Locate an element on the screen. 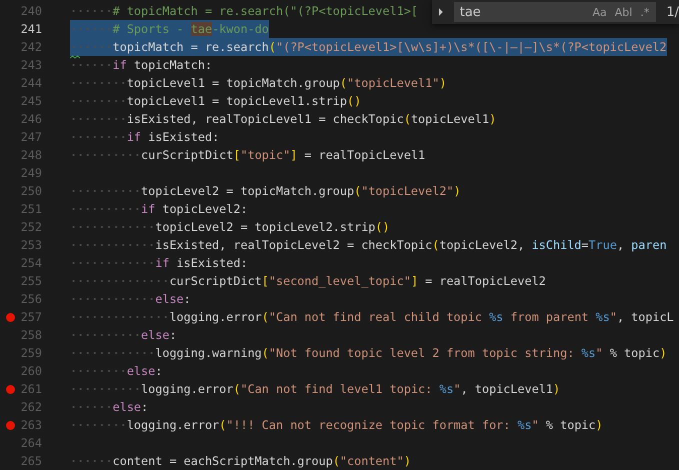  code-line: isExisted, realTopicLevel1 = checkTopic(topicLevel1) is located at coordinates (283, 119).